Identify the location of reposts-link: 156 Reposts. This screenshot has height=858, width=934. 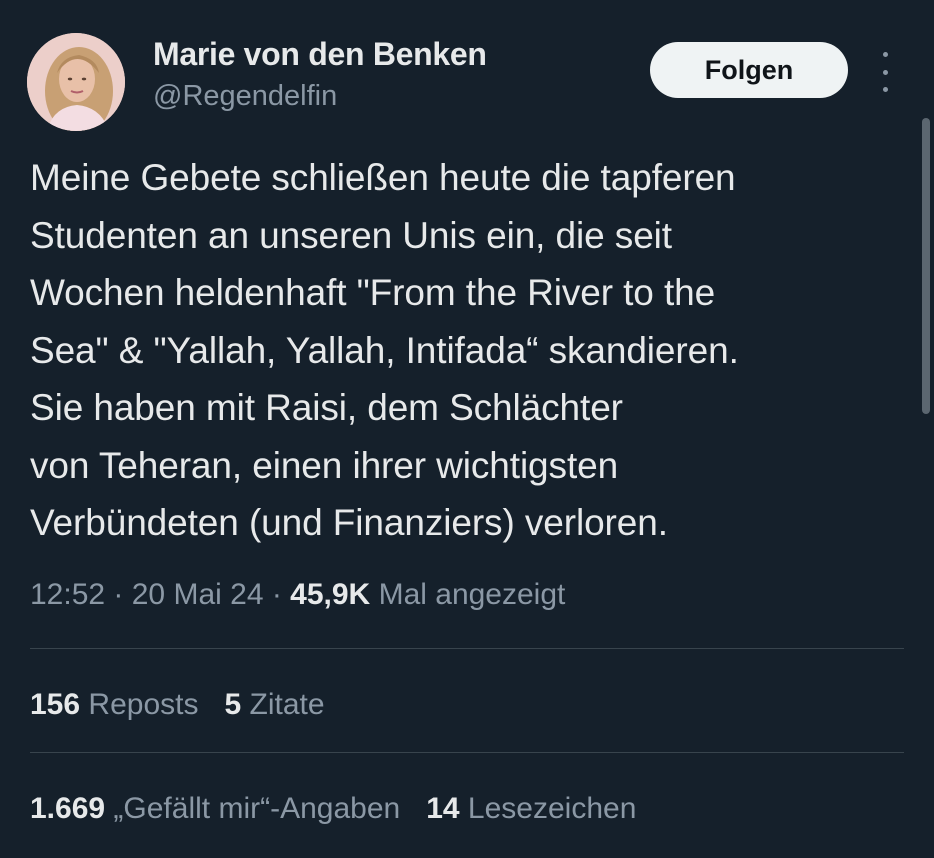
(114, 704).